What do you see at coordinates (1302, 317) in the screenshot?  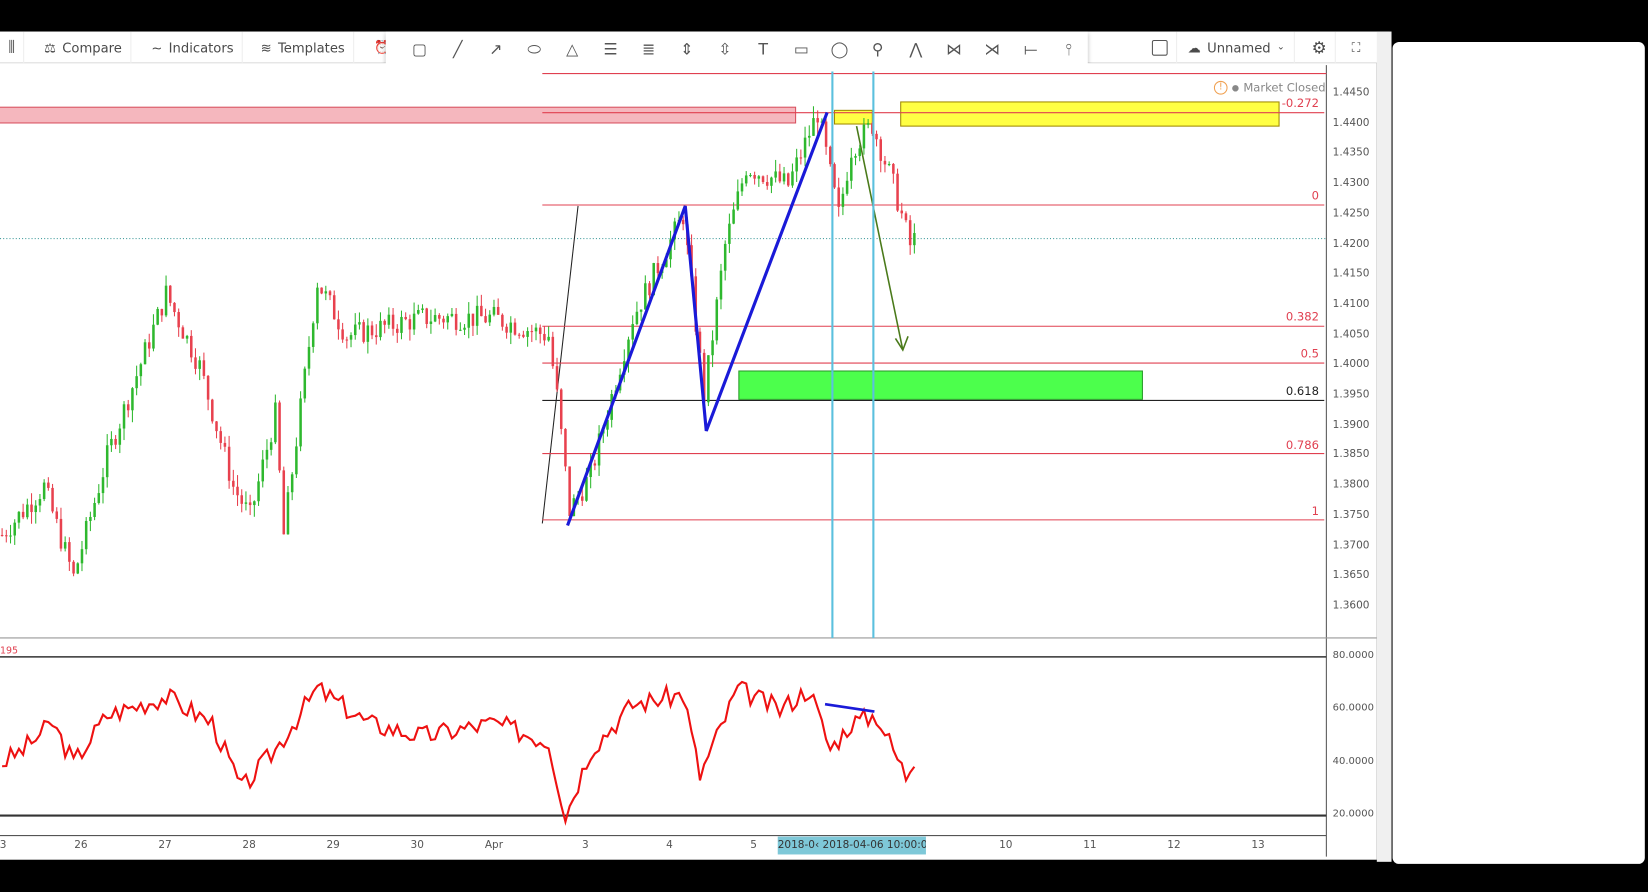 I see `fib-level-label: 0.382` at bounding box center [1302, 317].